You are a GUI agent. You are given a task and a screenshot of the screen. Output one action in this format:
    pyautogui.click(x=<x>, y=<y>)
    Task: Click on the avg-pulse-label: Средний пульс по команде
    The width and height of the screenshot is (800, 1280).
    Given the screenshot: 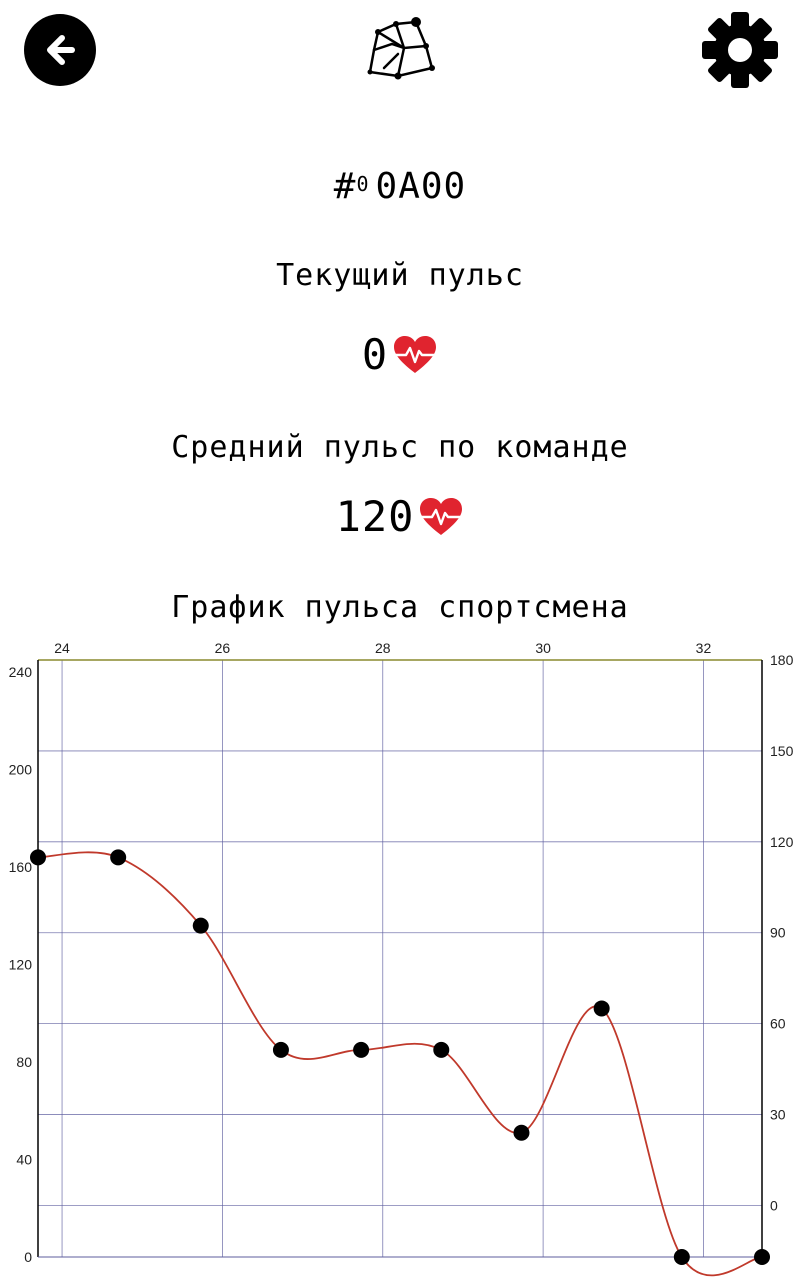 What is the action you would take?
    pyautogui.click(x=400, y=447)
    